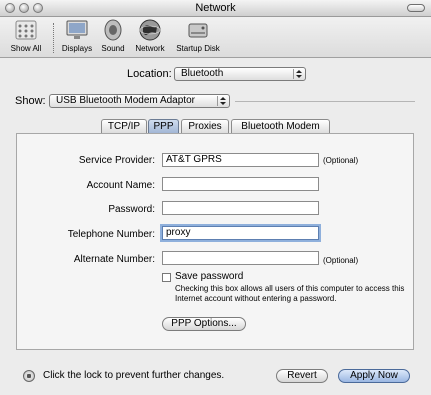 The image size is (431, 395). Describe the element at coordinates (53, 38) in the screenshot. I see `toolbar-separator` at that location.